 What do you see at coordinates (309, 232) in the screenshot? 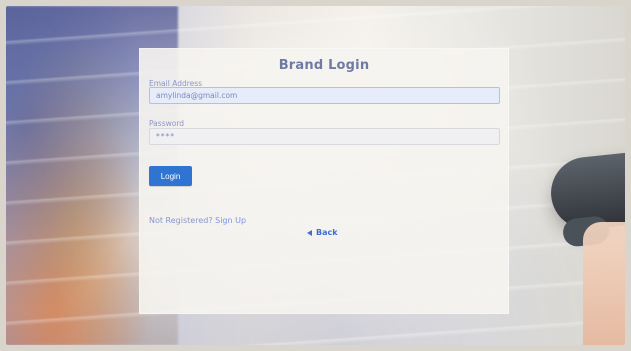
I see `back-arrow-icon` at bounding box center [309, 232].